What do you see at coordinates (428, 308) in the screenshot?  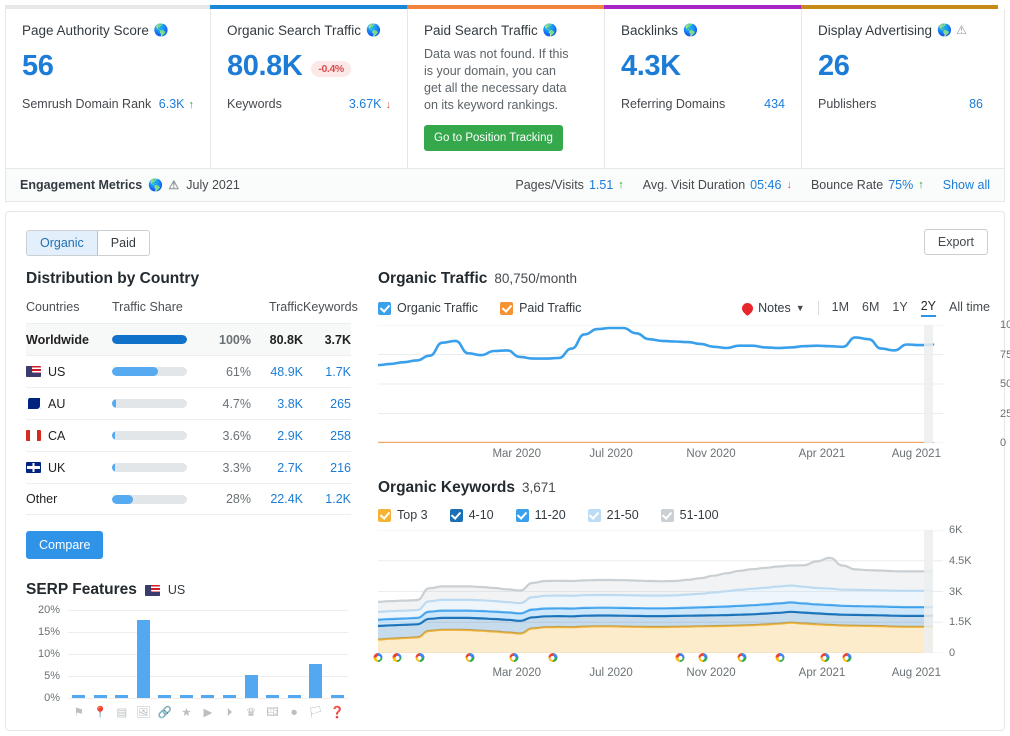 I see `organic-traffic-legend-item: Organic Traffic` at bounding box center [428, 308].